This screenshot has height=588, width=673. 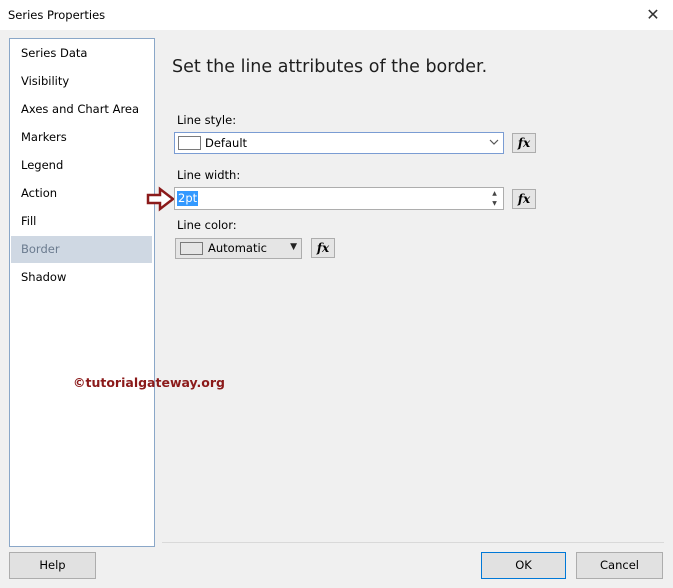 I want to click on line-style-expression-button: fx, so click(x=524, y=143).